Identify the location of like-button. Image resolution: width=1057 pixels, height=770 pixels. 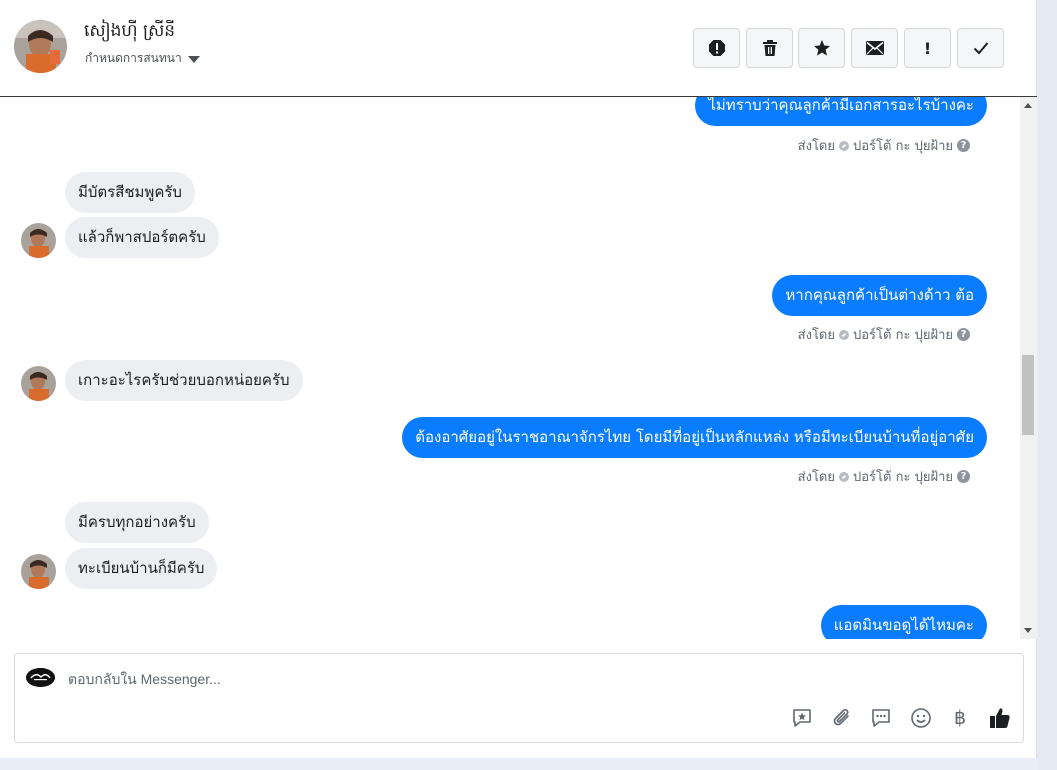
(1000, 718).